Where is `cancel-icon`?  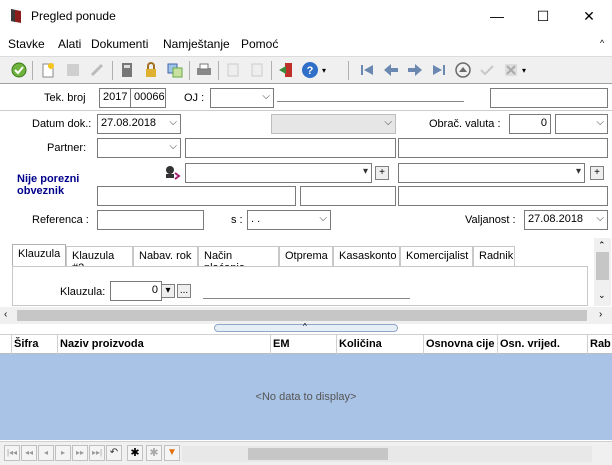
cancel-icon is located at coordinates (511, 70).